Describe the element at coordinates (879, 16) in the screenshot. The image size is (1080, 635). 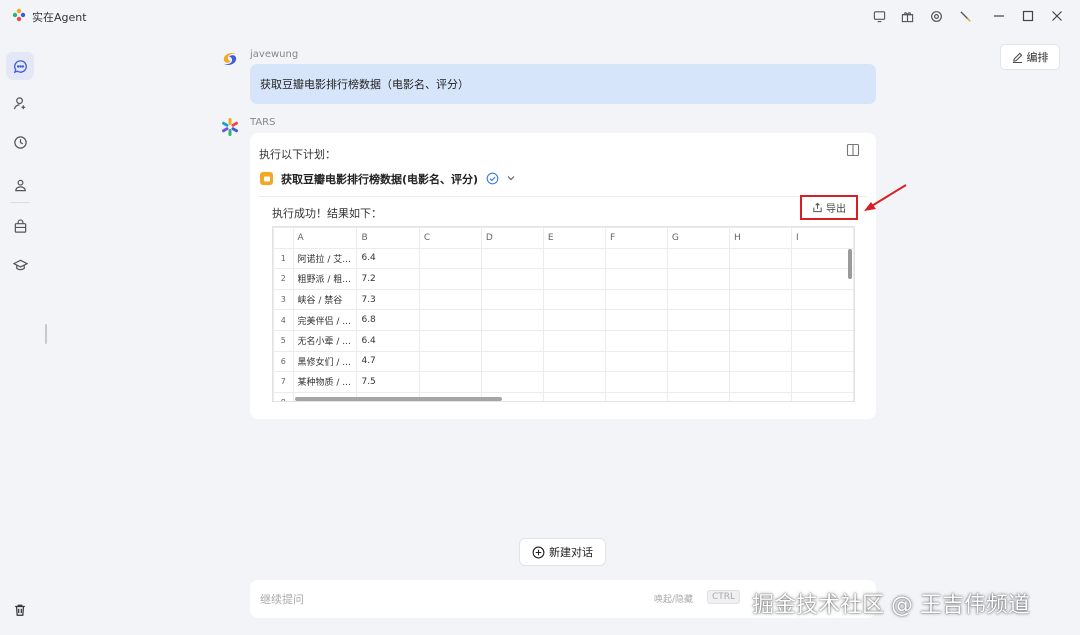
I see `monitor-icon` at that location.